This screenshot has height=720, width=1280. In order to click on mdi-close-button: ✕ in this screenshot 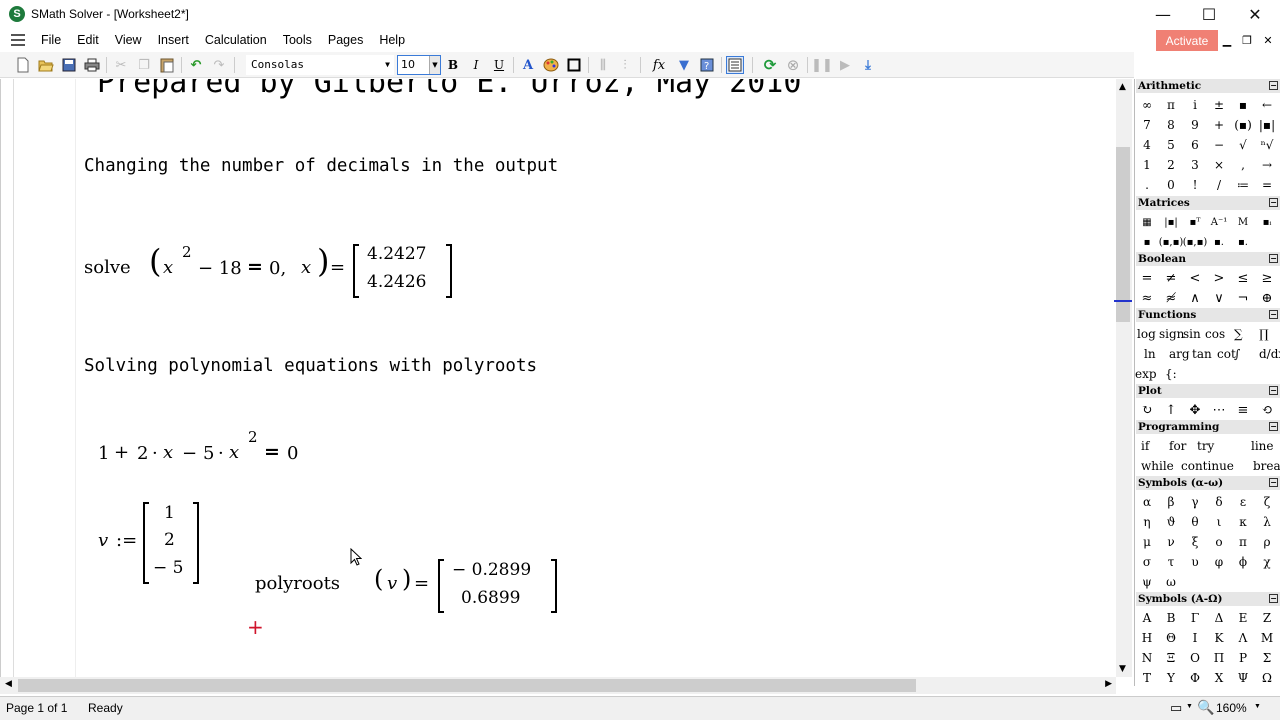, I will do `click(1268, 40)`.